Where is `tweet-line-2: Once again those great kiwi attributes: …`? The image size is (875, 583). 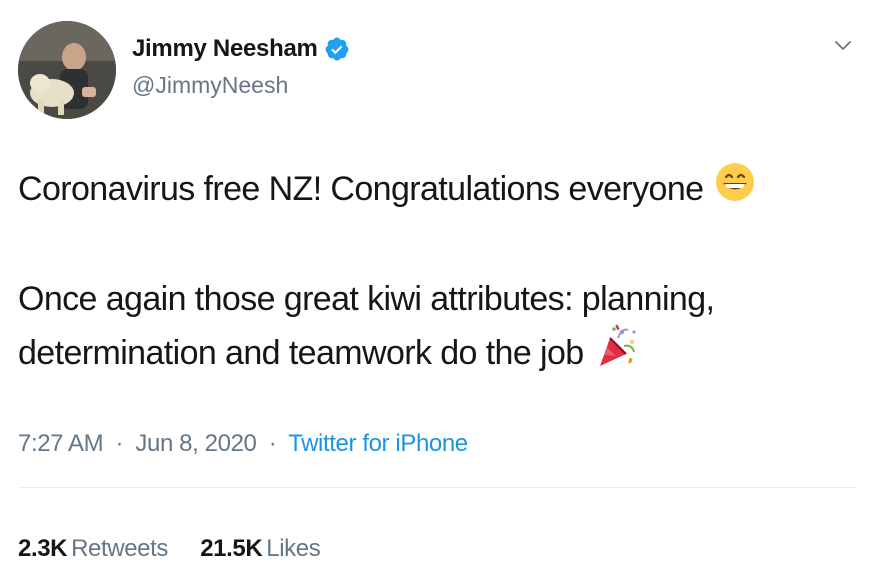 tweet-line-2: Once again those great kiwi attributes: … is located at coordinates (418, 299).